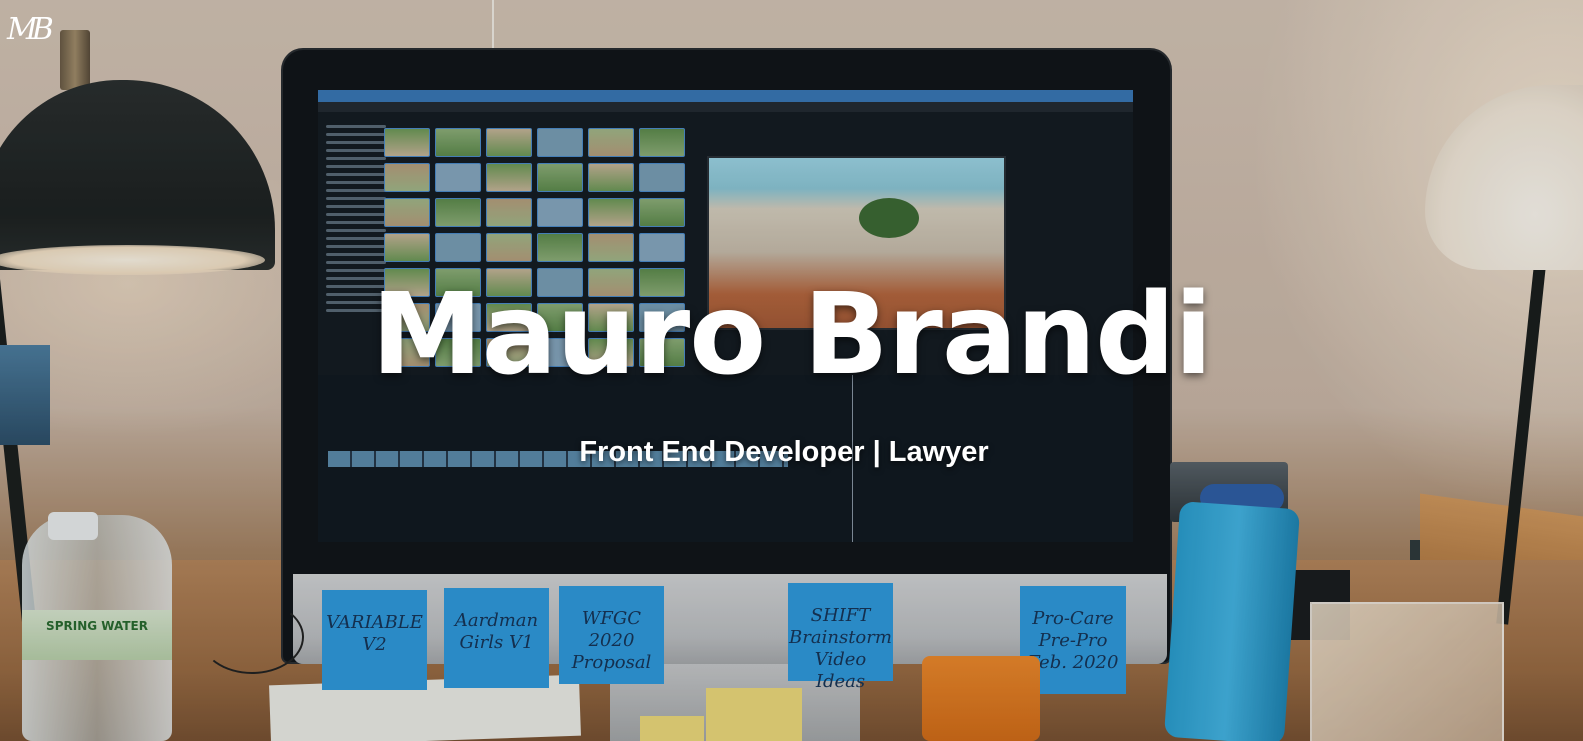 The image size is (1583, 741). I want to click on site-logo: MB, so click(37, 32).